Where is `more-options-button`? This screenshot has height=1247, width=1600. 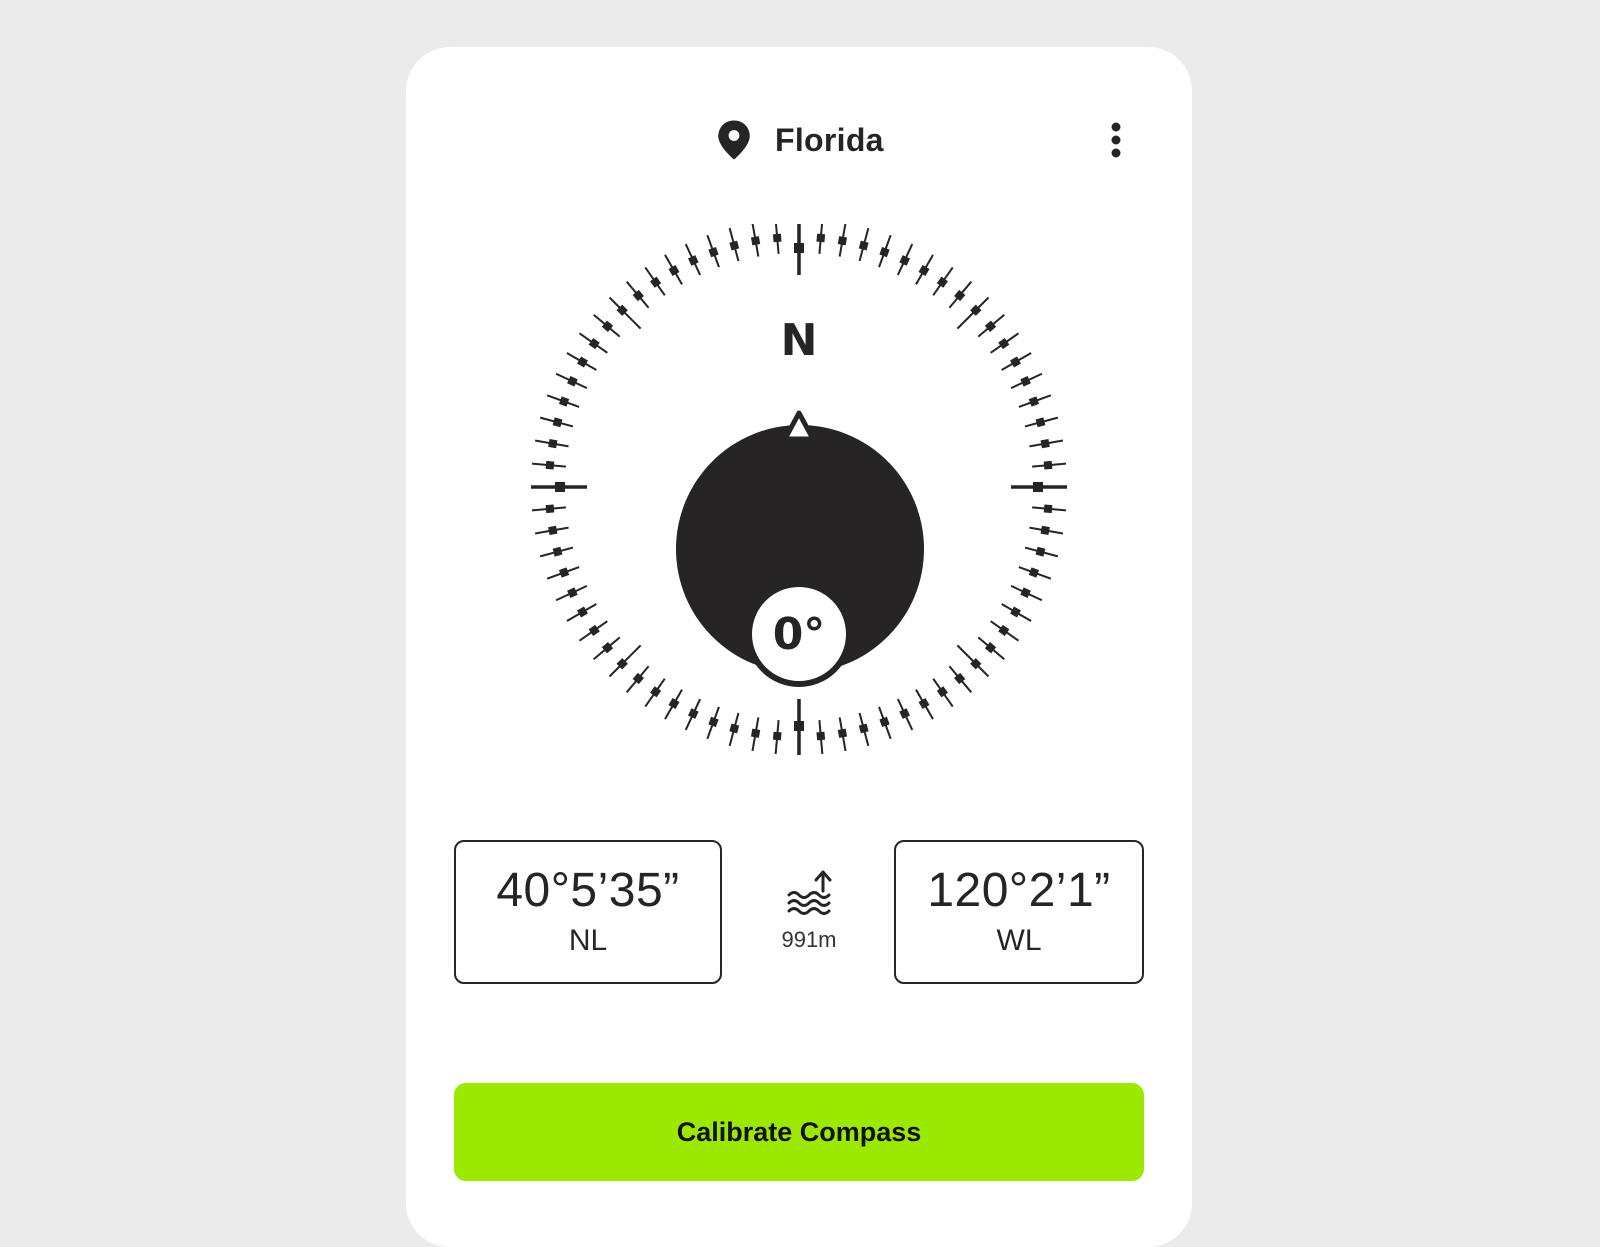 more-options-button is located at coordinates (1116, 140).